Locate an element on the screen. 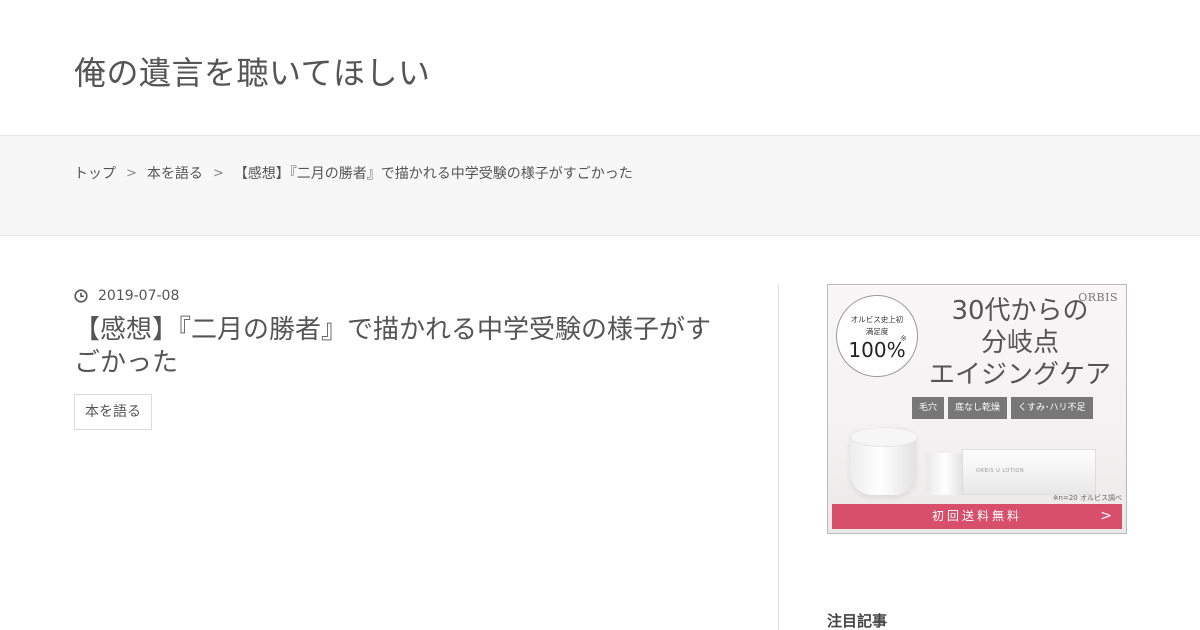  post-date: 2019-07-08 is located at coordinates (126, 296).